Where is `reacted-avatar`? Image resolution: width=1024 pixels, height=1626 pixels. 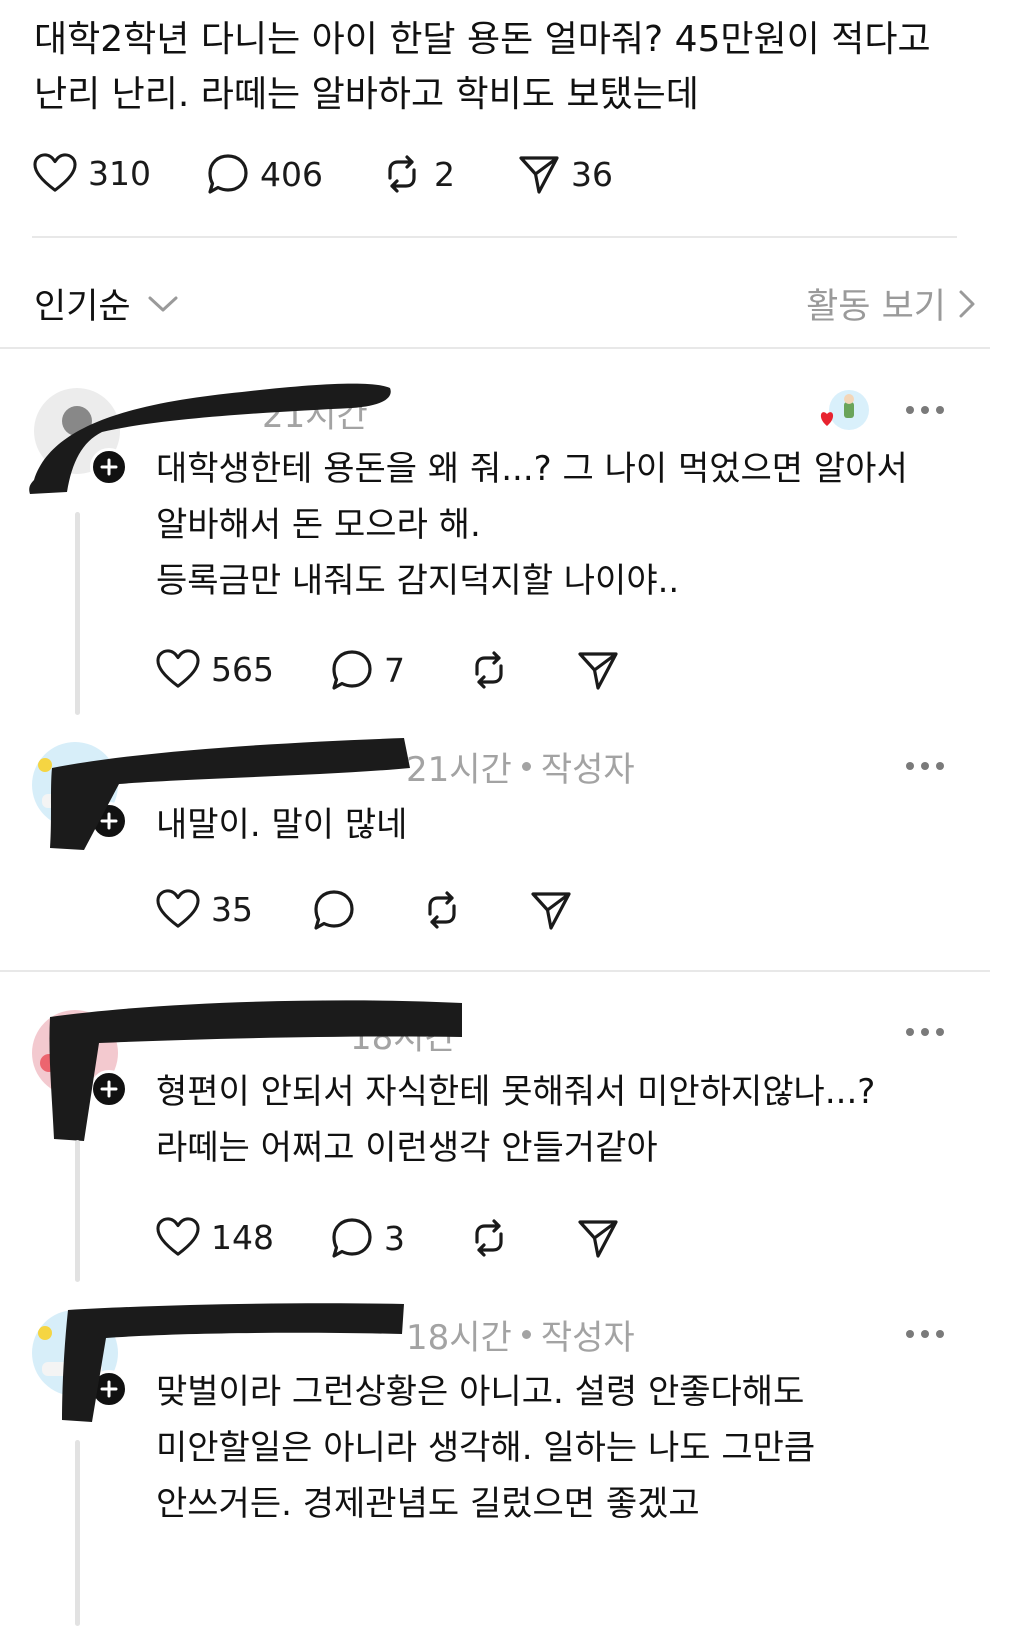 reacted-avatar is located at coordinates (844, 410).